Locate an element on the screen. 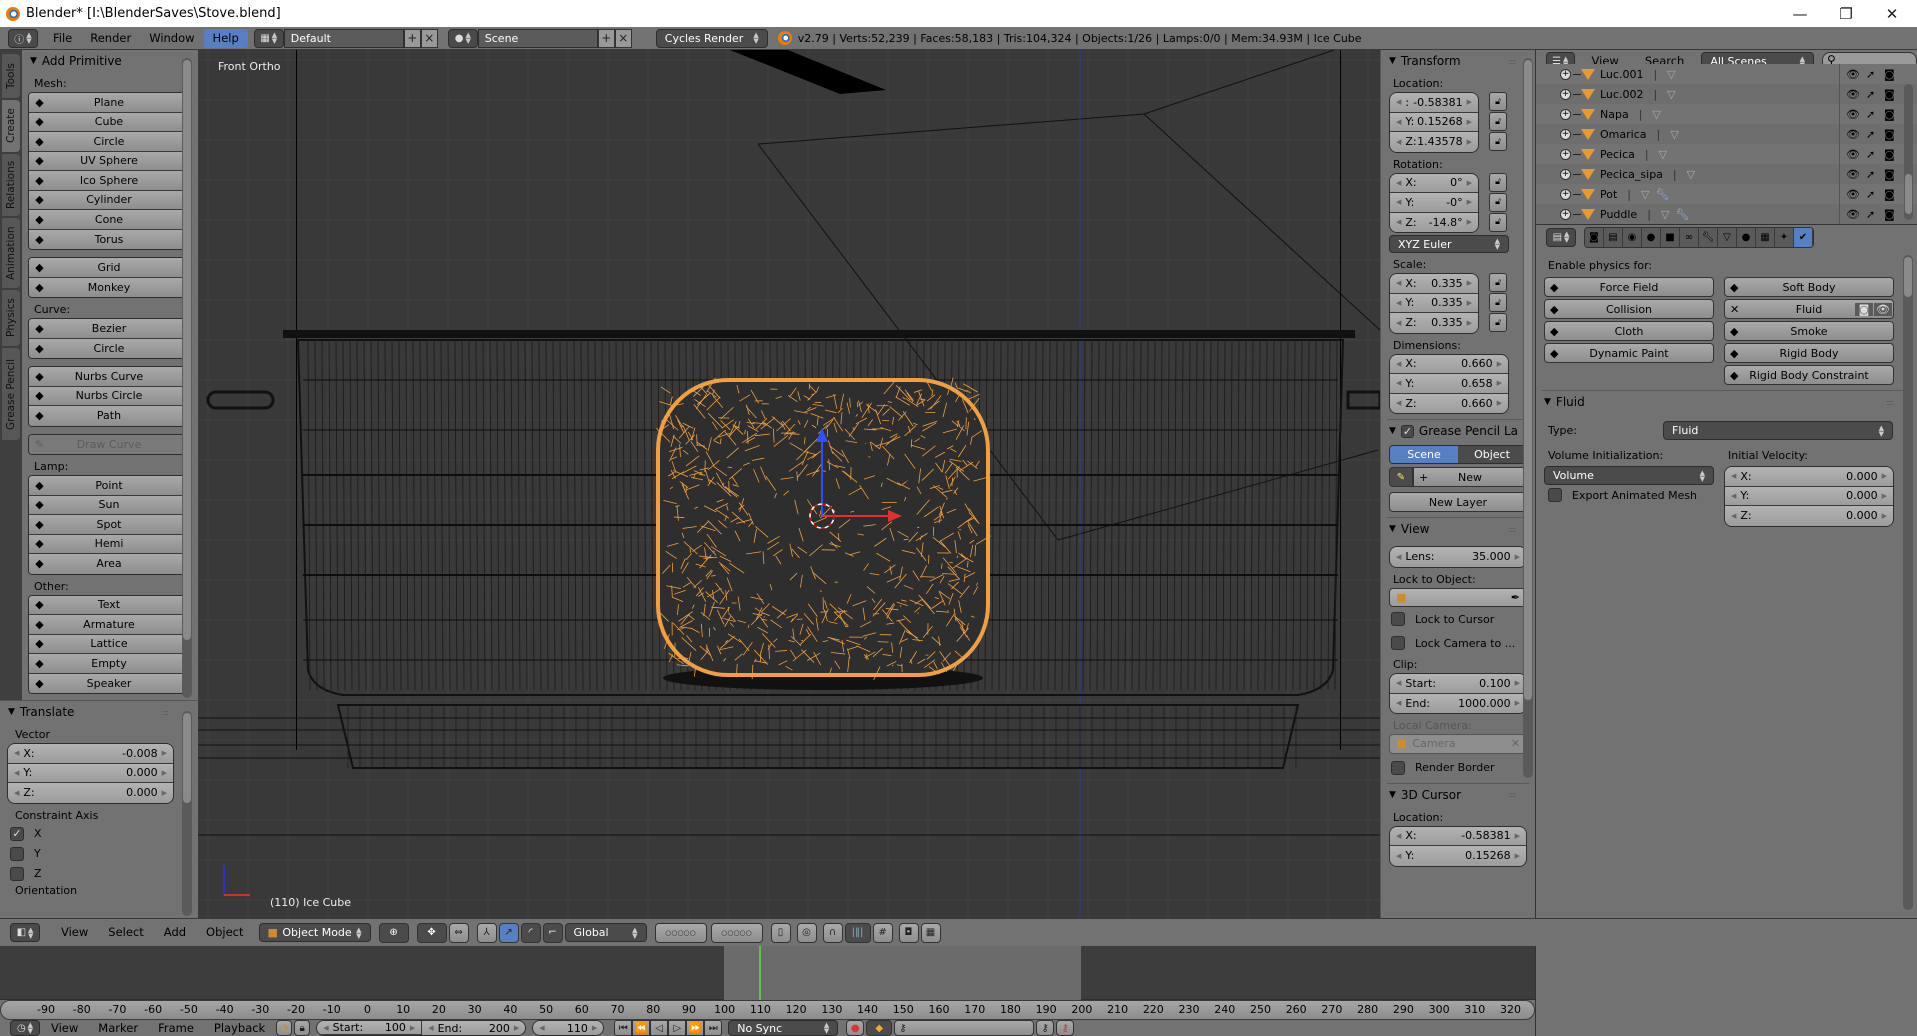 The width and height of the screenshot is (1917, 1036). timeline-area is located at coordinates (767, 973).